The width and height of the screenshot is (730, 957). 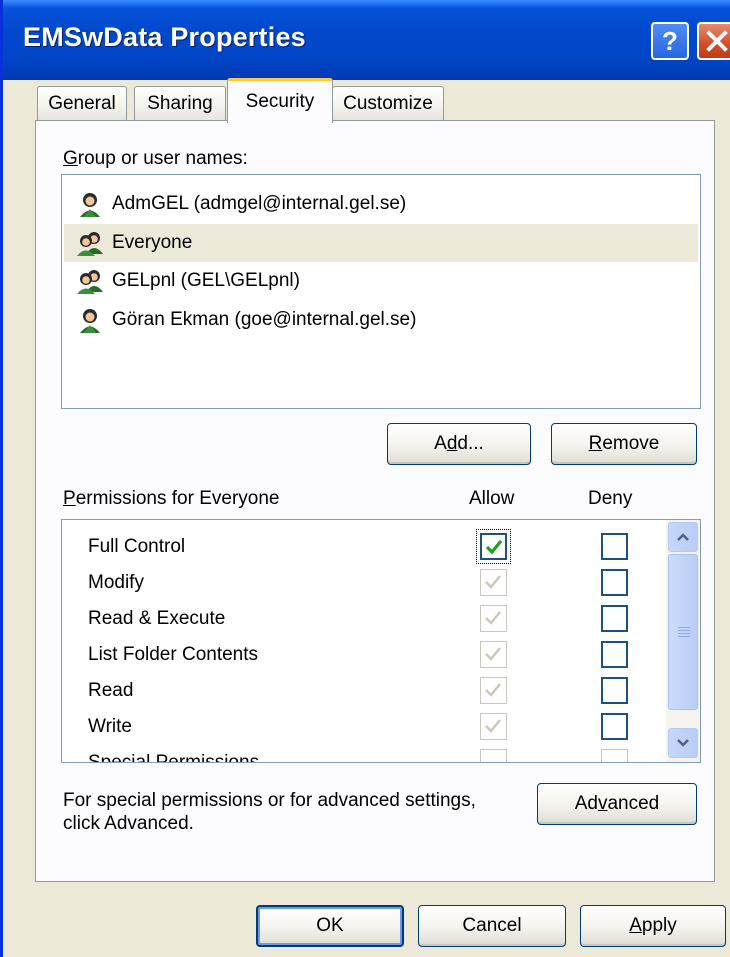 I want to click on deny-checkbox-list-folder-contents, so click(x=614, y=654).